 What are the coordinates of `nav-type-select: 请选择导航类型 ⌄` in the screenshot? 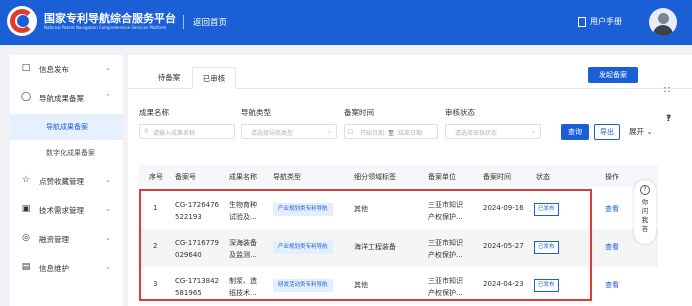 It's located at (289, 131).